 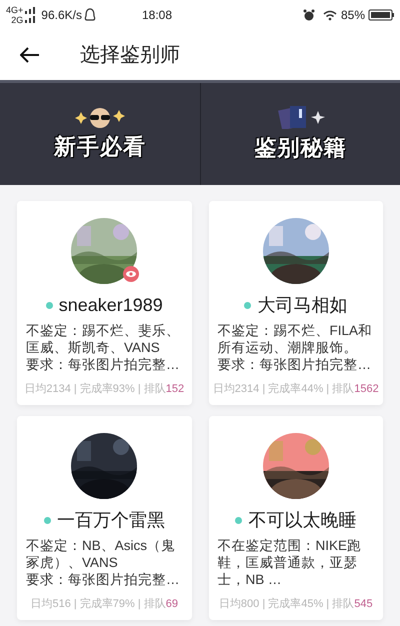 I want to click on appraiser-card: 一百万个雷黑 不鉴定：NB、Asics（鬼冢虎）、VANS 要求：每张图片拍完整… 日均516 | 完成率79% | 排队69, so click(x=104, y=518).